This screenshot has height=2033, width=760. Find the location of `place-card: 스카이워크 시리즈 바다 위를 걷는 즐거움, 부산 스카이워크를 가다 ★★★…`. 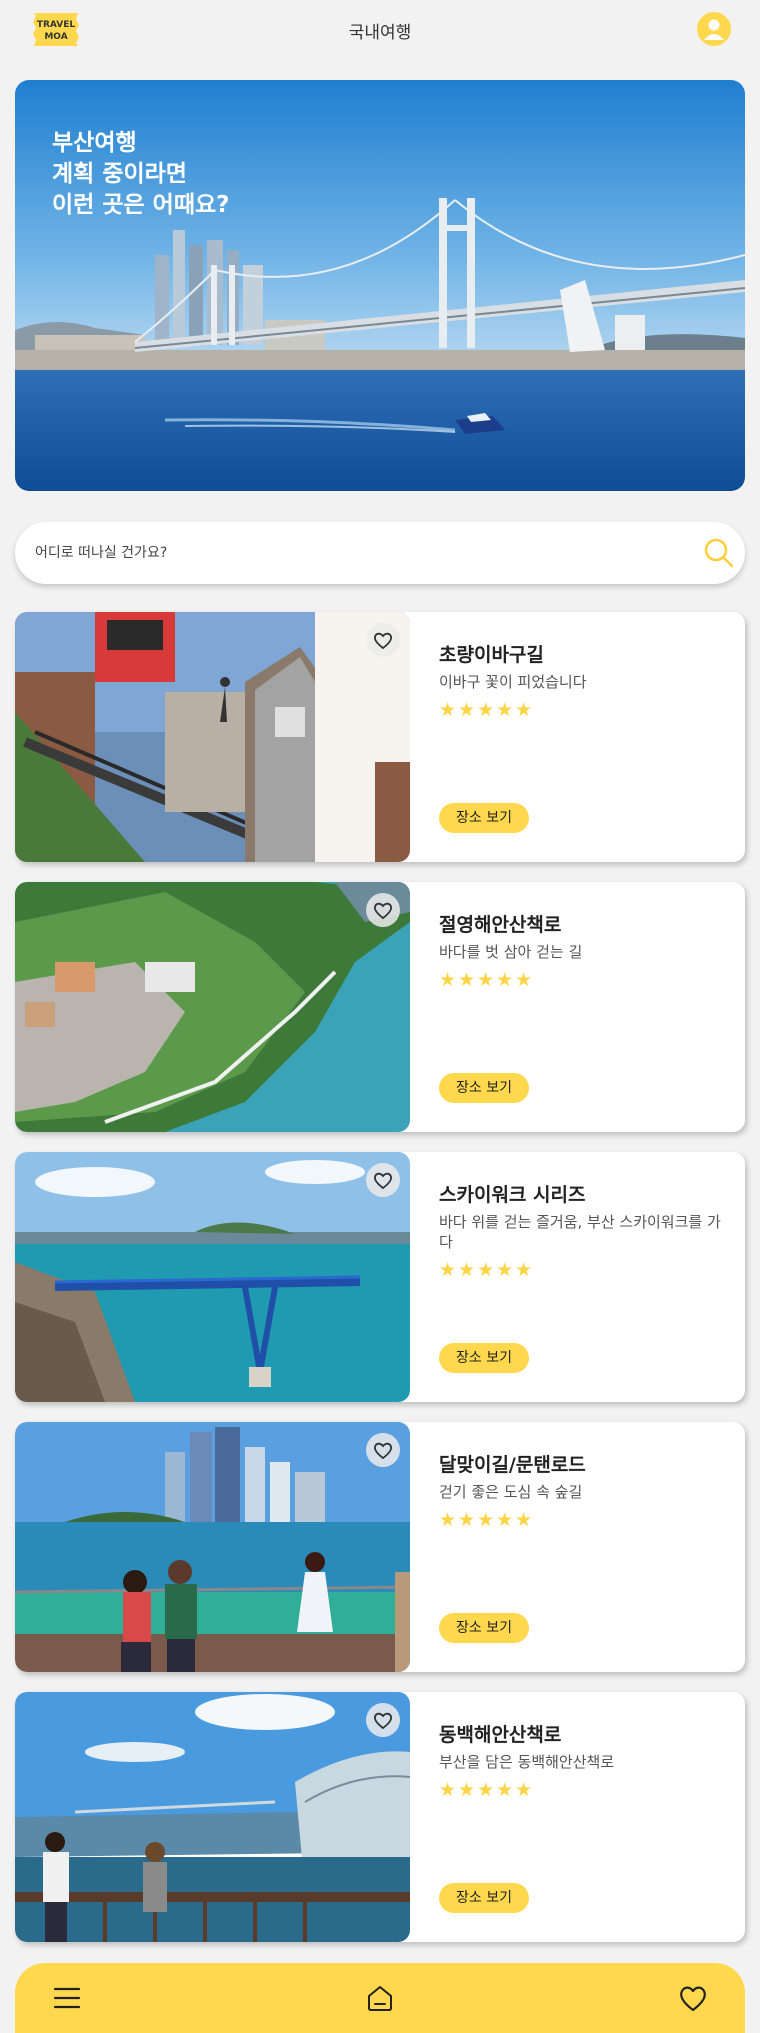

place-card: 스카이워크 시리즈 바다 위를 걷는 즐거움, 부산 스카이워크를 가다 ★★★… is located at coordinates (380, 1277).